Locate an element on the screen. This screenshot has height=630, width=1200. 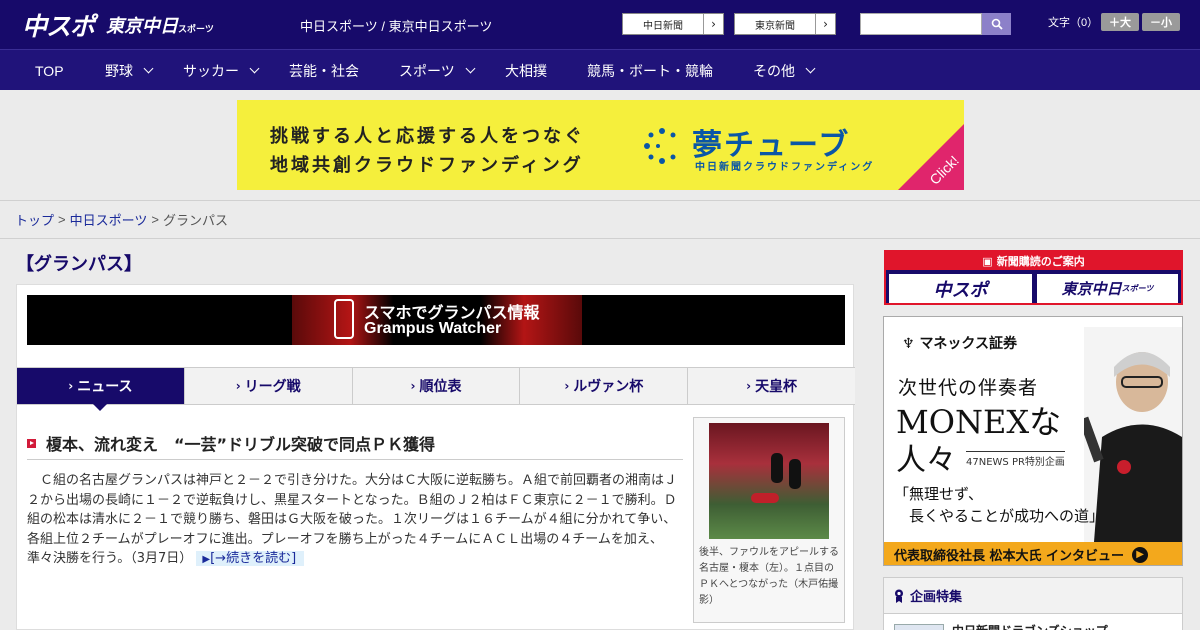
nav-label: 野球 is located at coordinates (119, 70).